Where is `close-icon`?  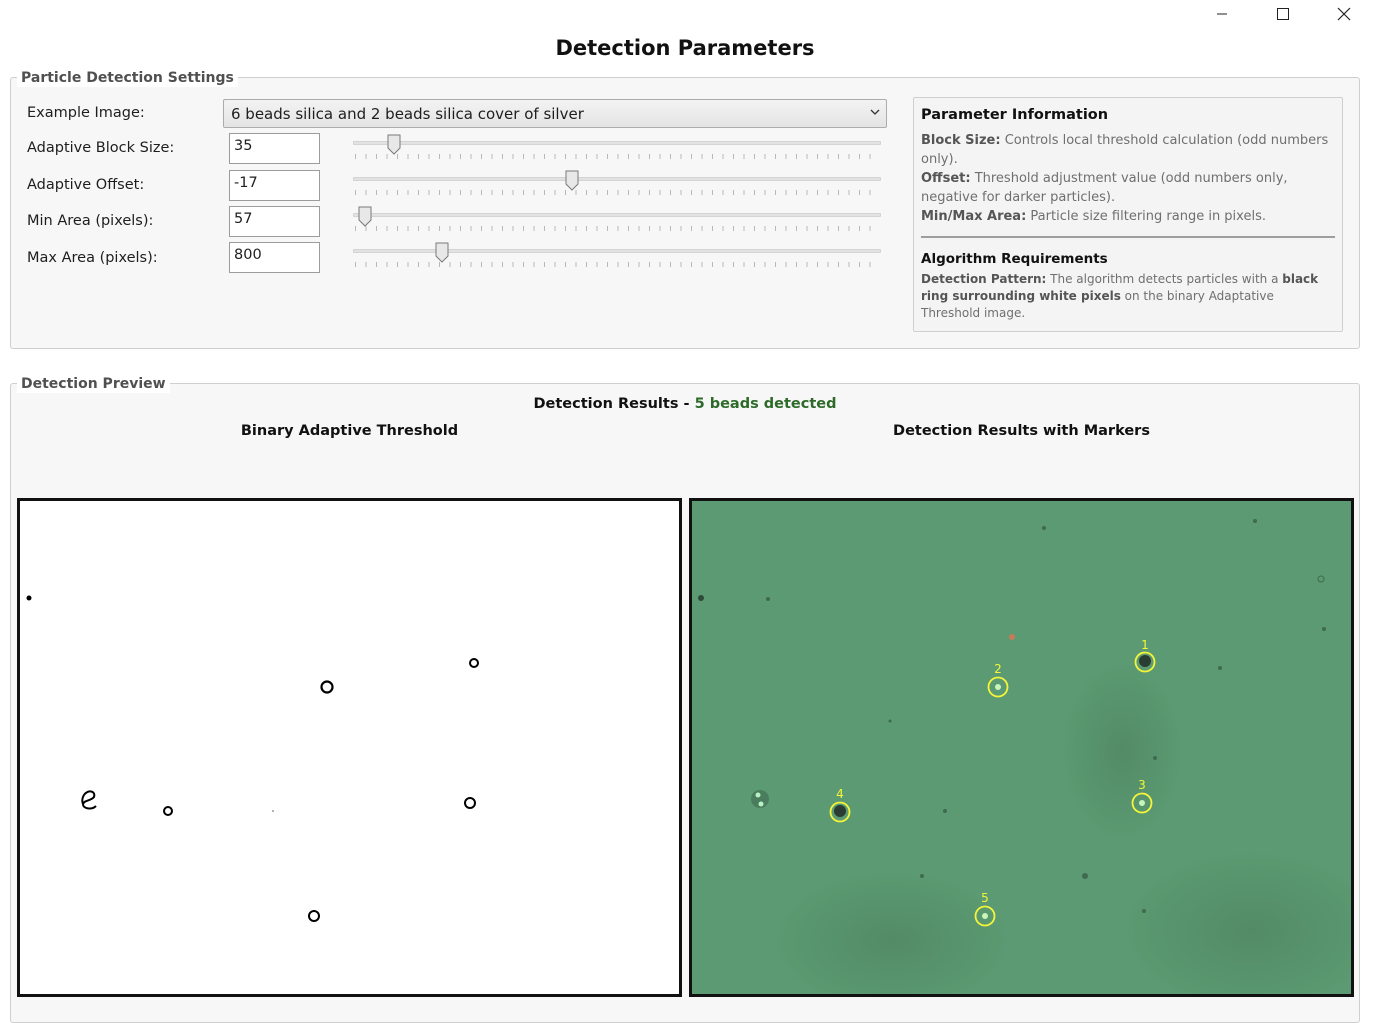
close-icon is located at coordinates (1343, 14).